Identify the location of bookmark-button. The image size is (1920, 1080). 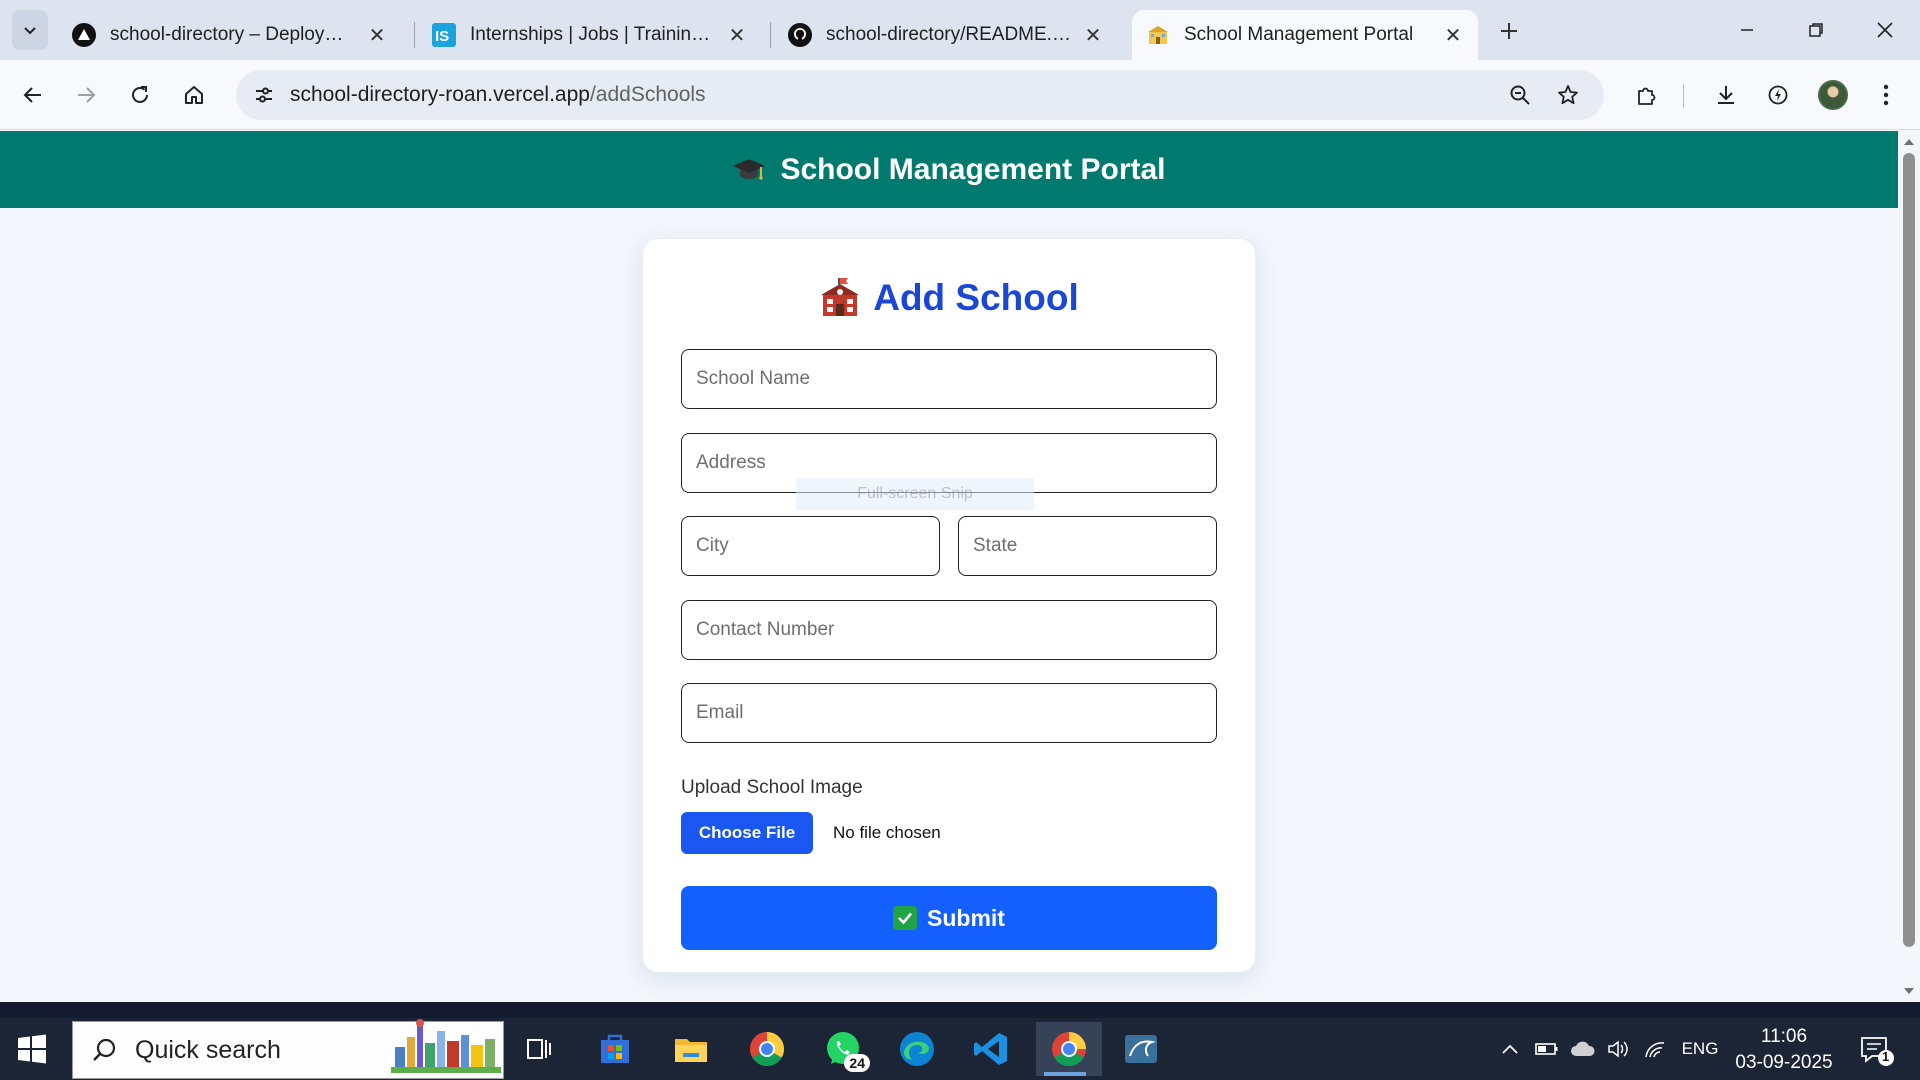
(1568, 95).